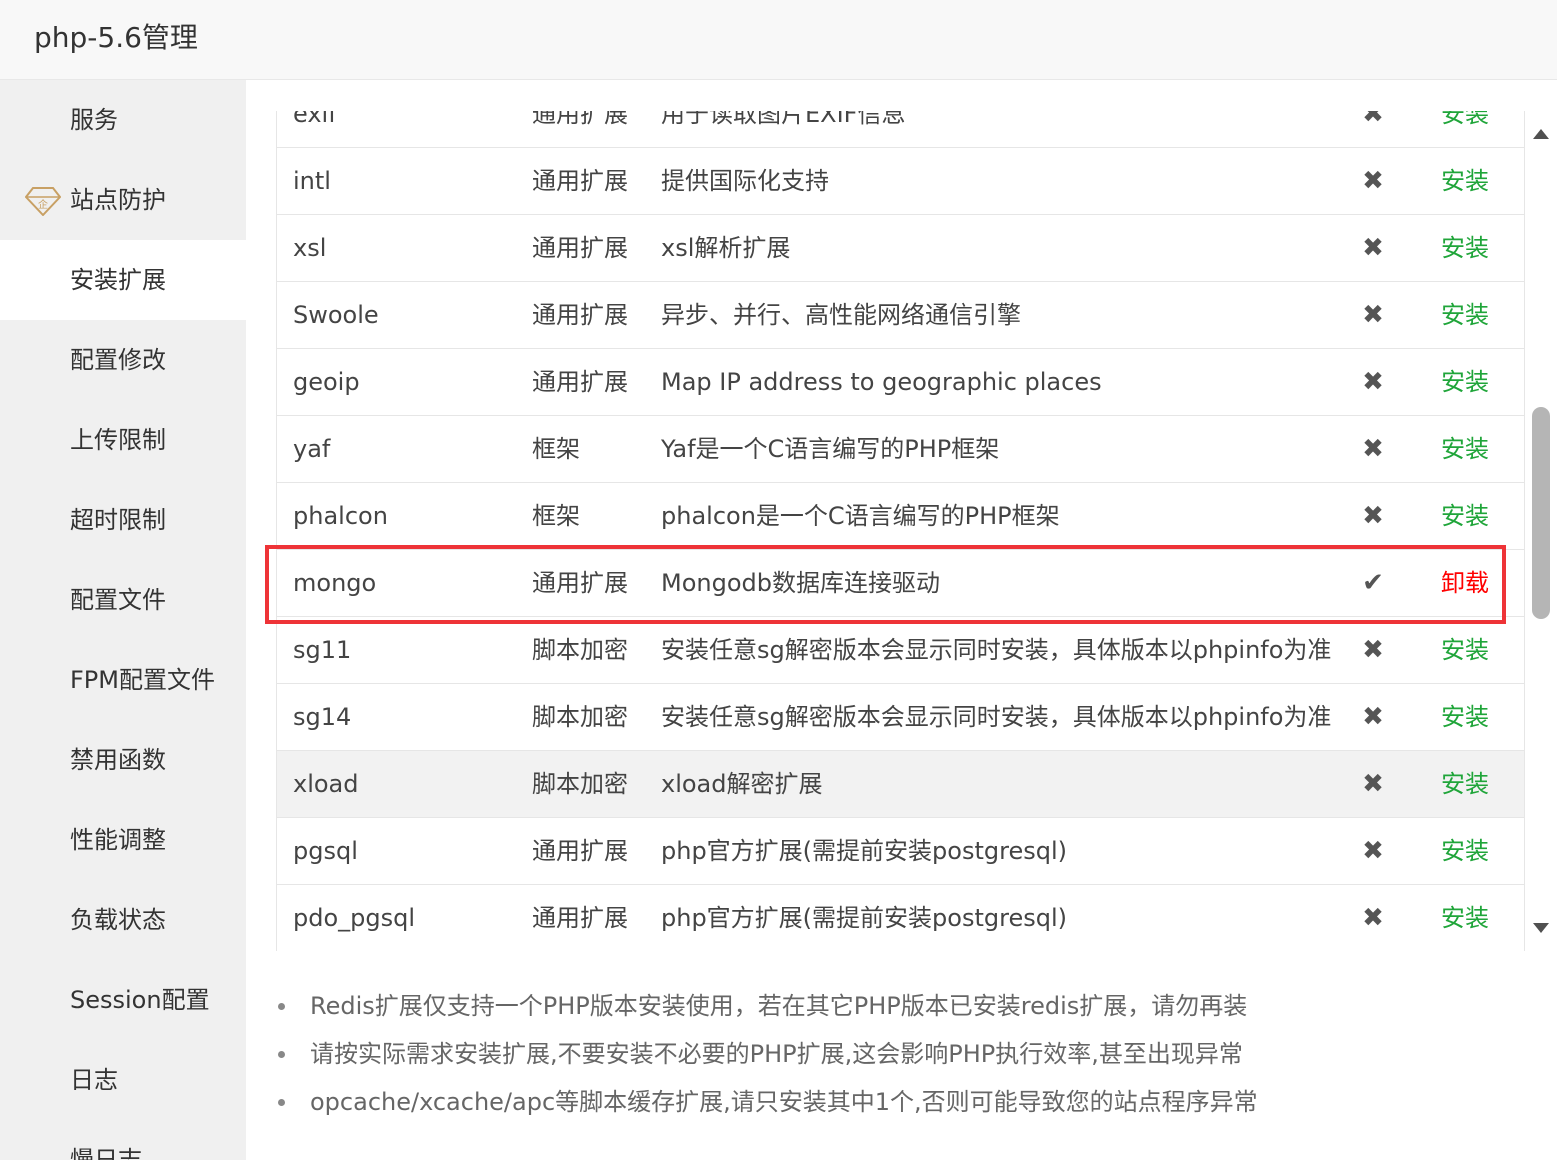  I want to click on sidebar-item-label: FPM配置文件, so click(142, 680).